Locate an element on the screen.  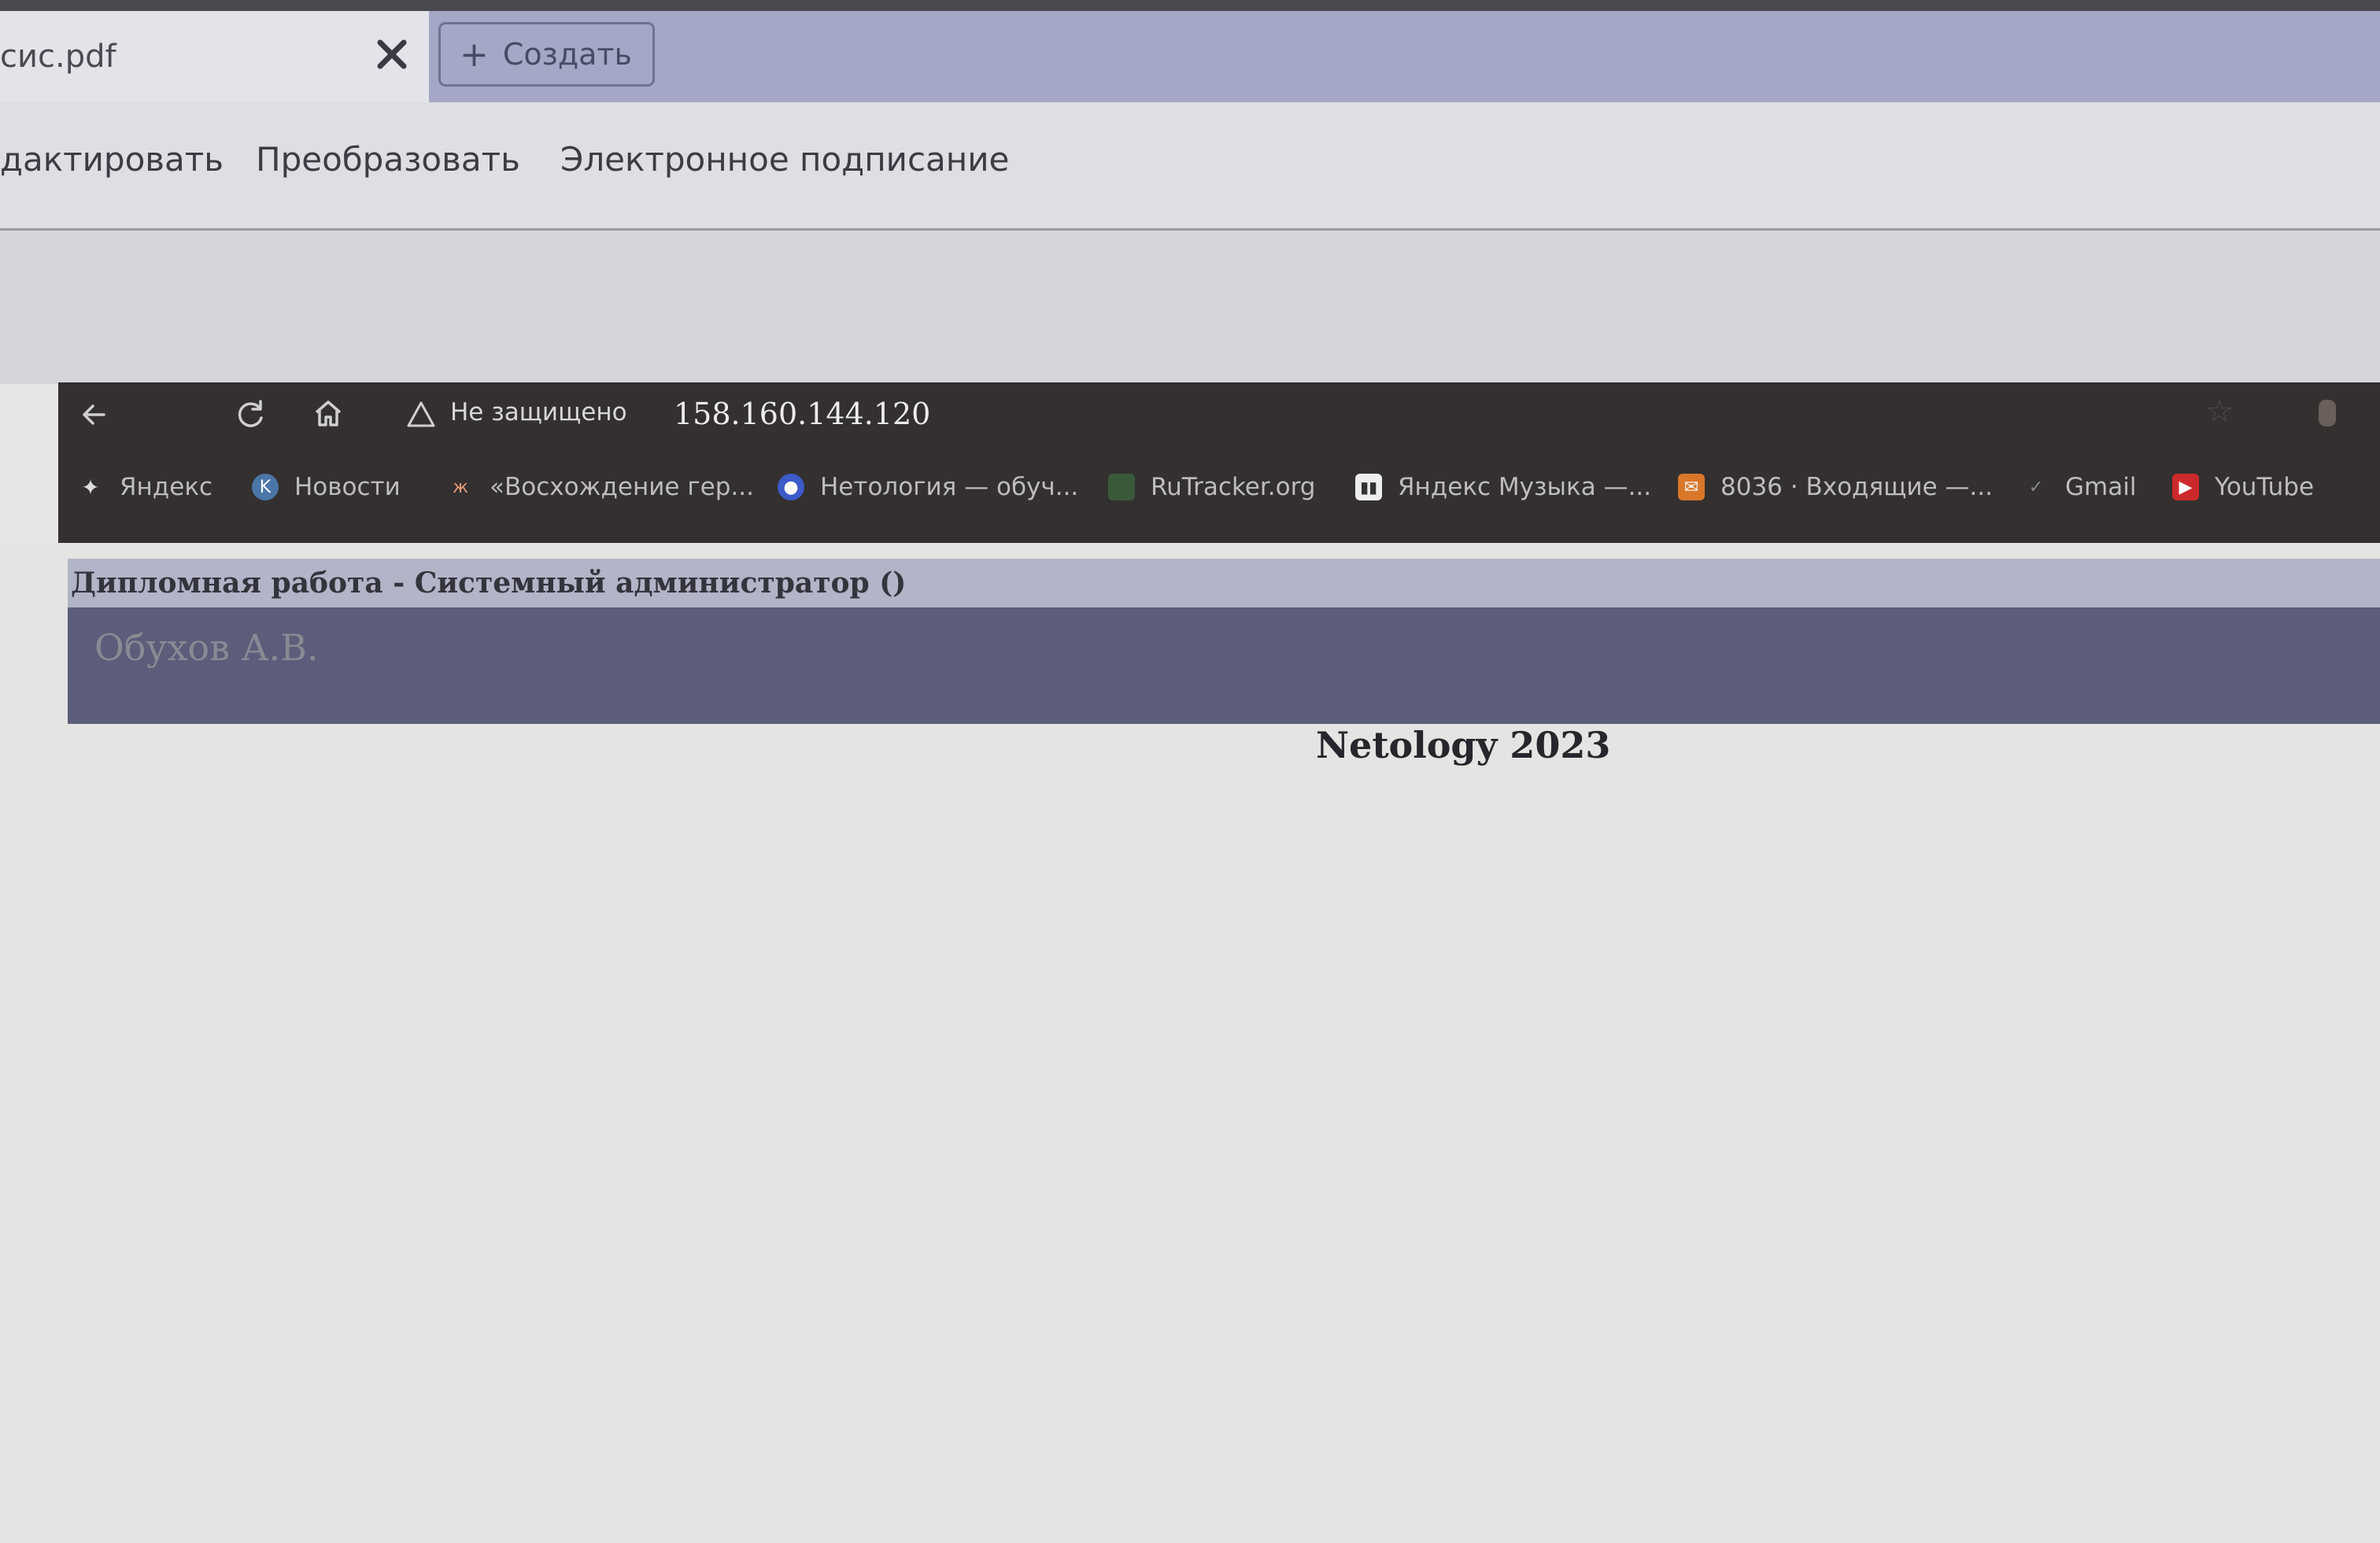
rutracker-icon is located at coordinates (1121, 487).